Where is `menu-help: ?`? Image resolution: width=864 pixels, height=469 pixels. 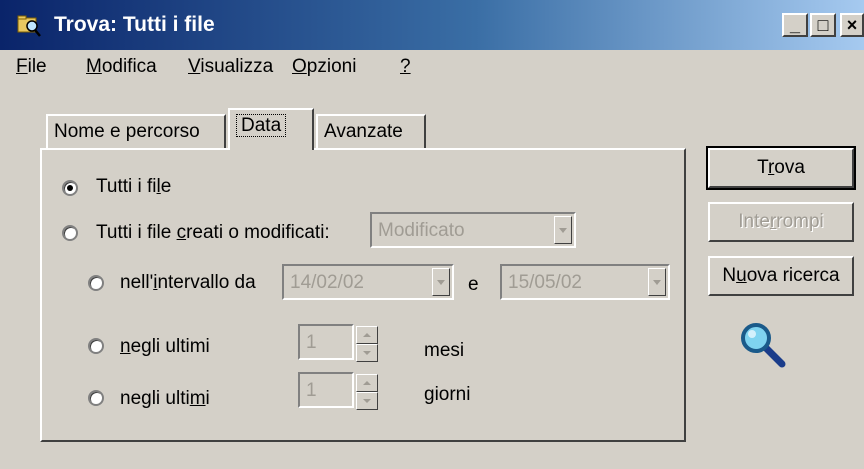
menu-help: ? is located at coordinates (405, 67).